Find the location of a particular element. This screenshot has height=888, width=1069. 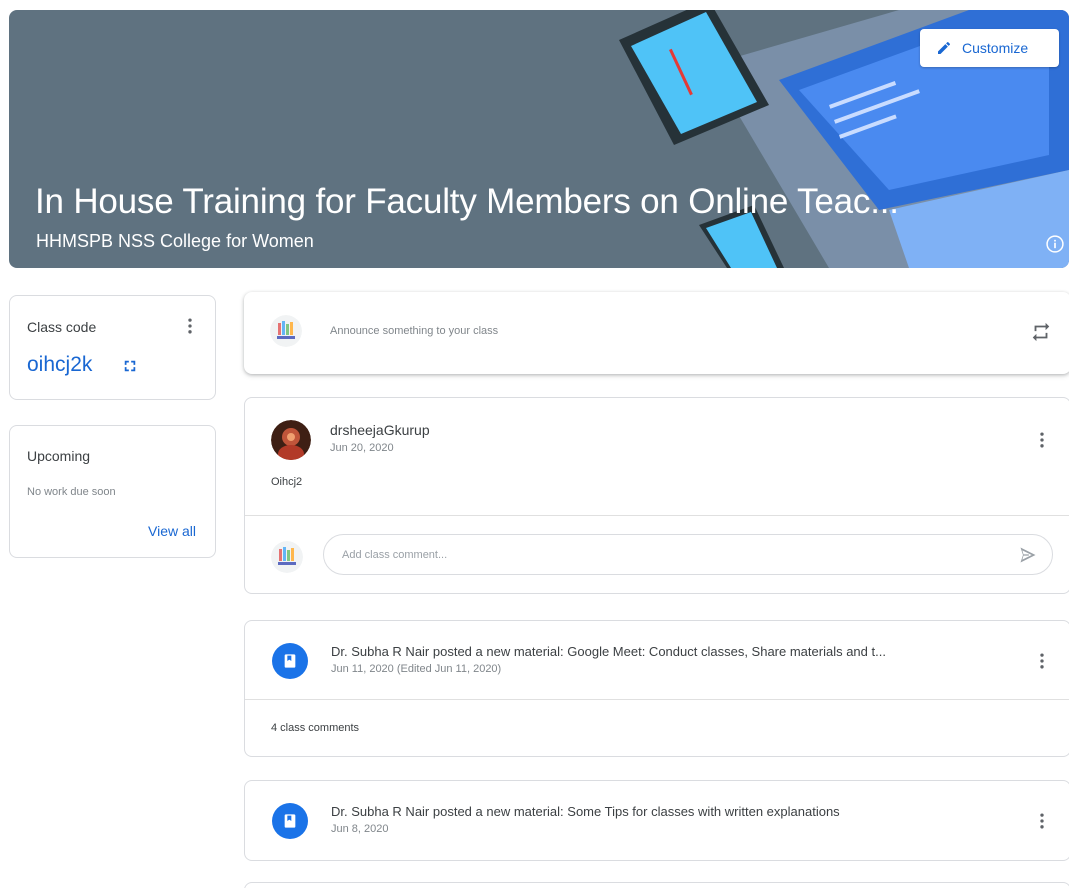

repost-icon is located at coordinates (1041, 332).